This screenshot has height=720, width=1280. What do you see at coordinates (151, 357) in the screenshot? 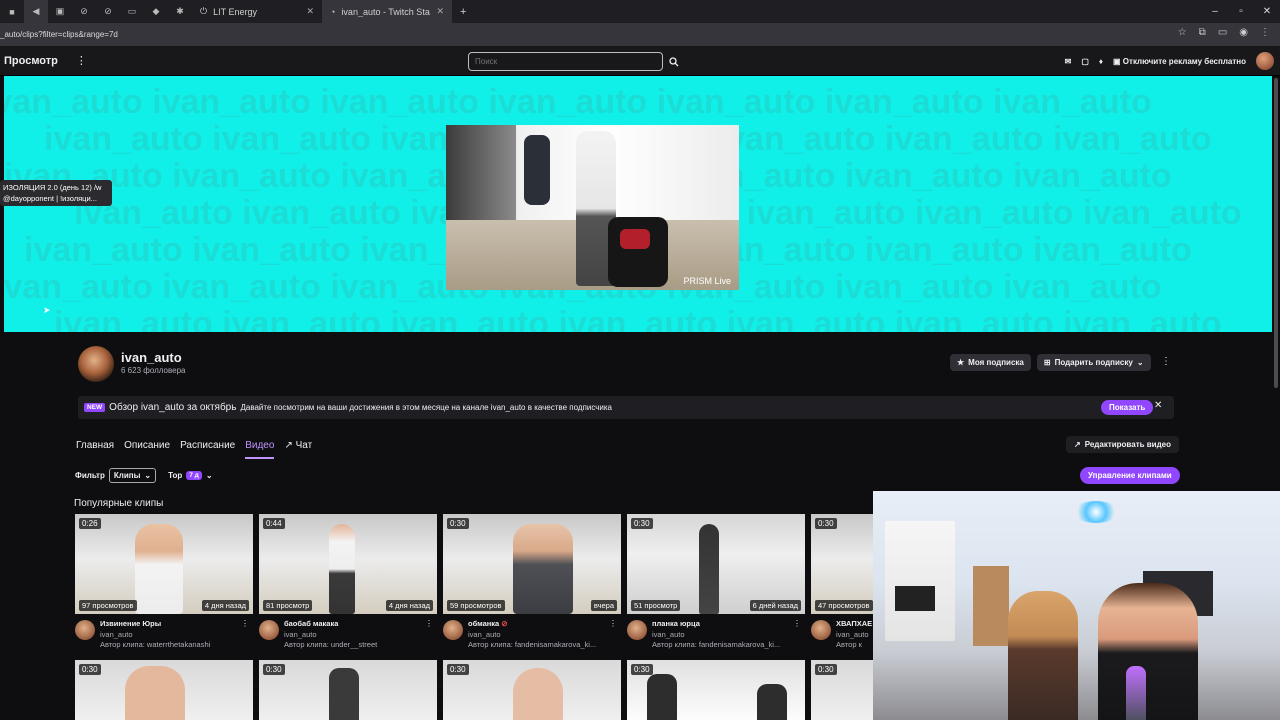
I see `channel-name: ivan_auto` at bounding box center [151, 357].